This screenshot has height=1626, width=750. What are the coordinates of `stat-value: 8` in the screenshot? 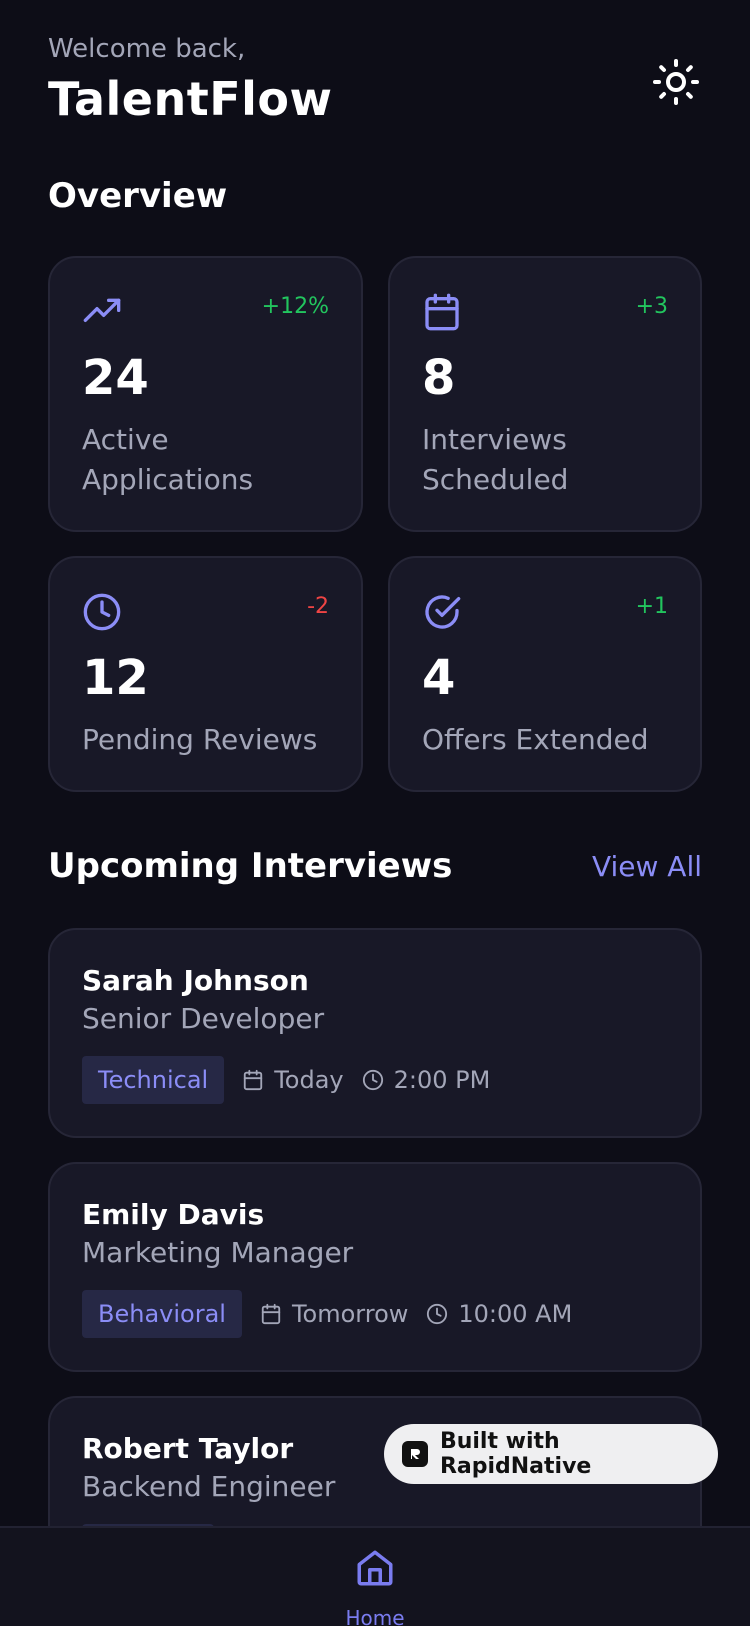 It's located at (439, 378).